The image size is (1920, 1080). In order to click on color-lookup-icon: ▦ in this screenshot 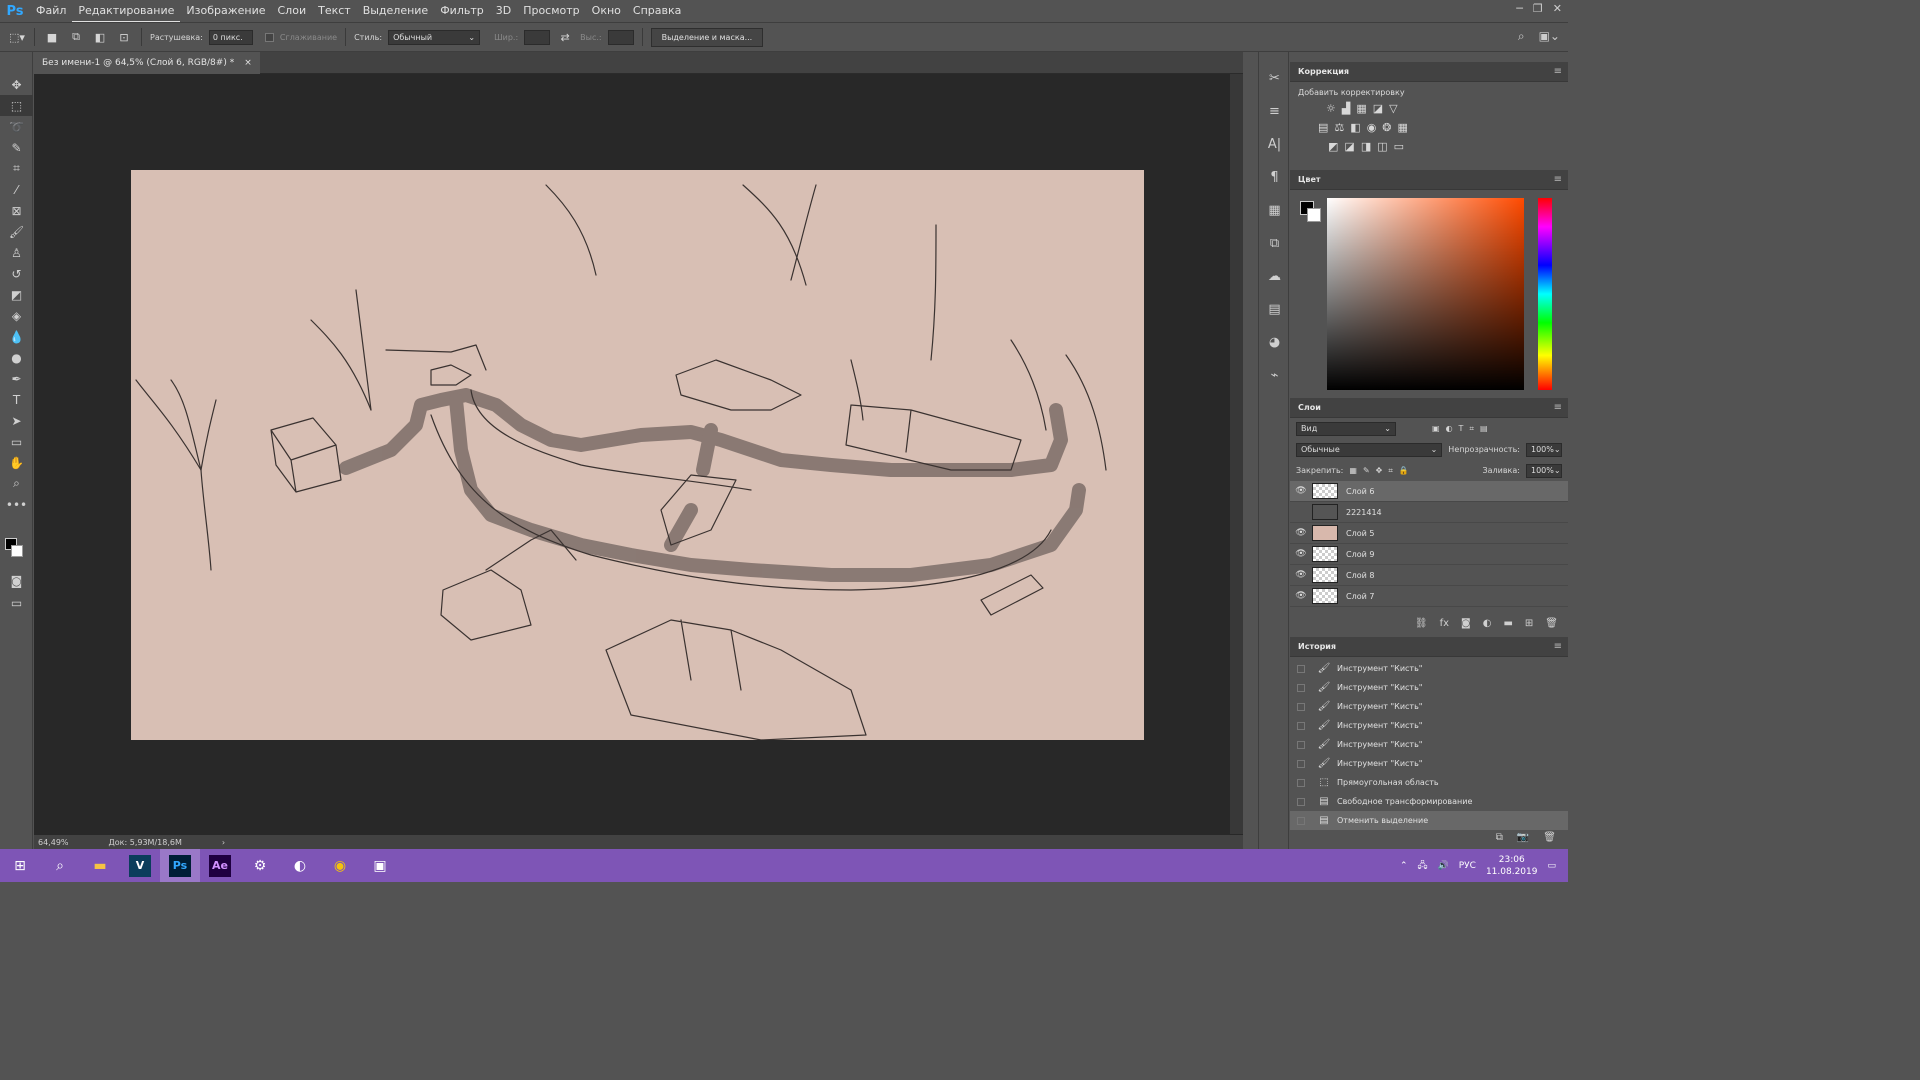, I will do `click(1403, 127)`.